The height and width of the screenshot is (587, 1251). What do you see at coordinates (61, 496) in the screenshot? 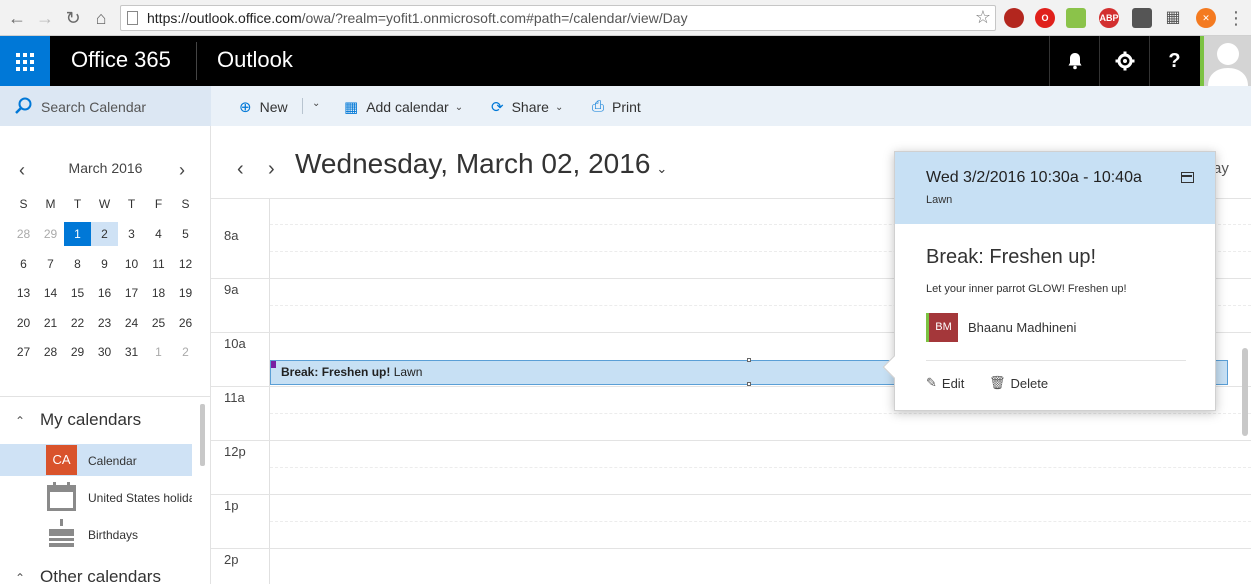
I see `calendar-icon` at bounding box center [61, 496].